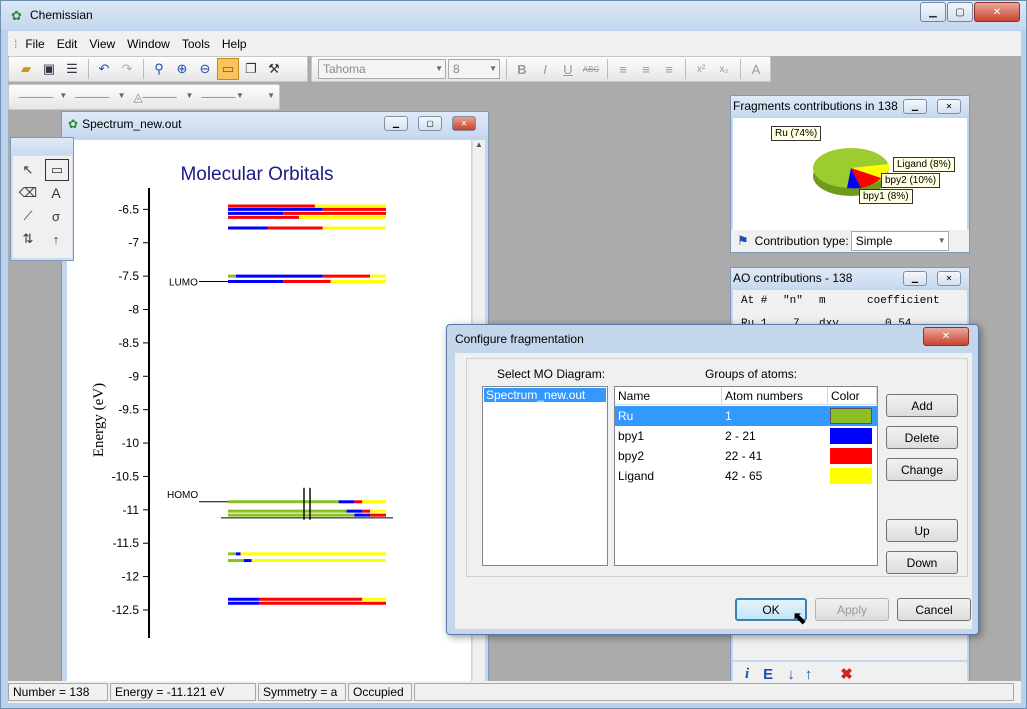  I want to click on tools-icon: ⚒, so click(274, 69).